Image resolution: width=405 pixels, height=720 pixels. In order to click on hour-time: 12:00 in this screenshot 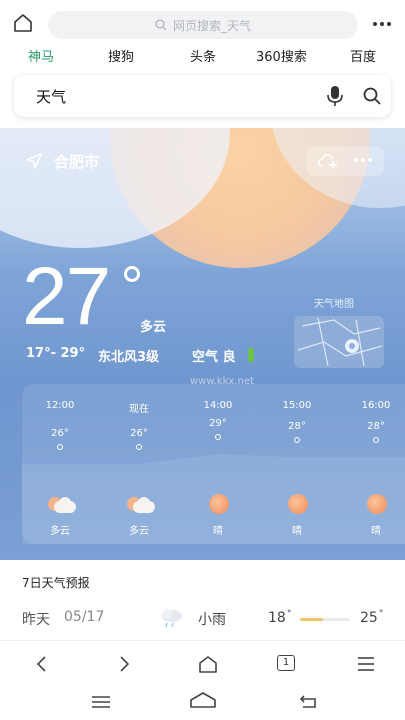, I will do `click(60, 405)`.